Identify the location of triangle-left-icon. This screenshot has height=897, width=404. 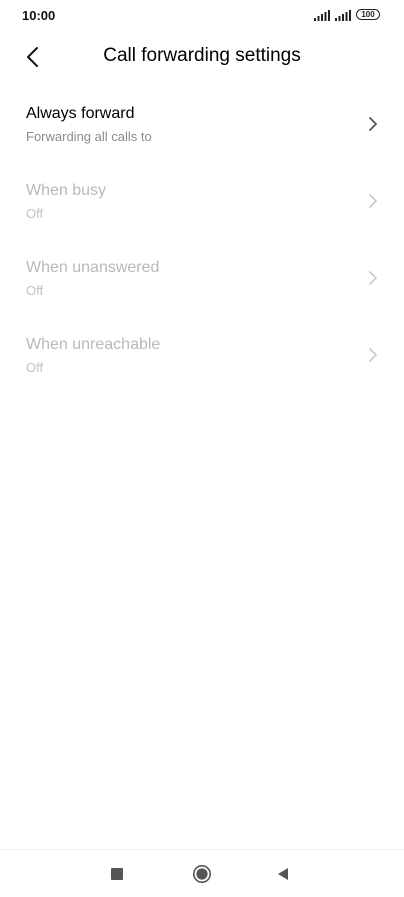
(283, 874).